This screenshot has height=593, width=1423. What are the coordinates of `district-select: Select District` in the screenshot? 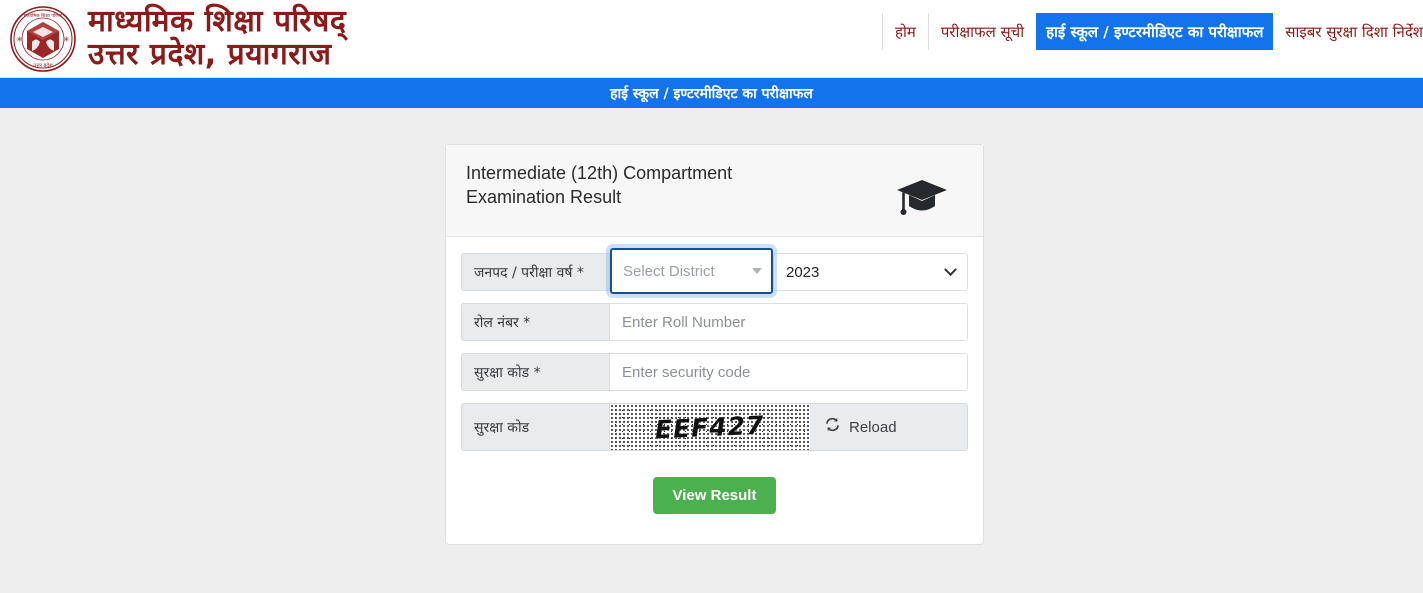 It's located at (691, 271).